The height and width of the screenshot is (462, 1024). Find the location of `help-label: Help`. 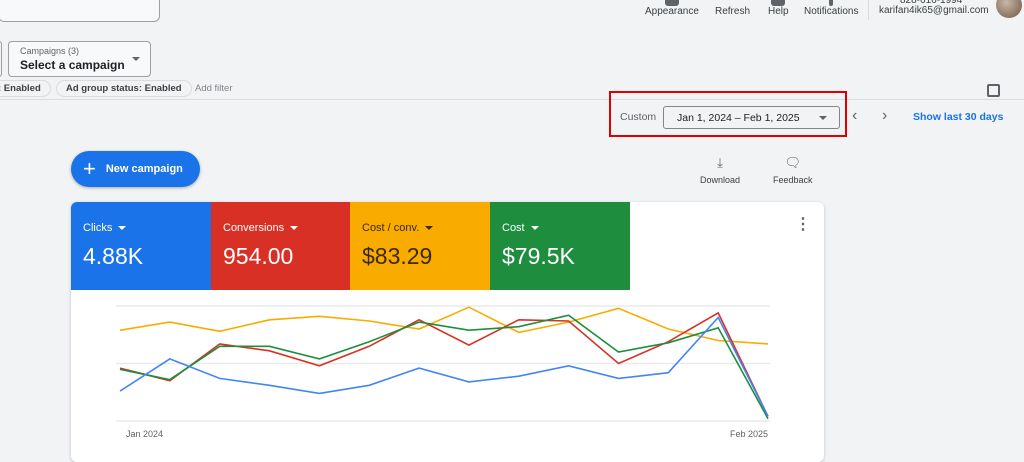

help-label: Help is located at coordinates (778, 11).